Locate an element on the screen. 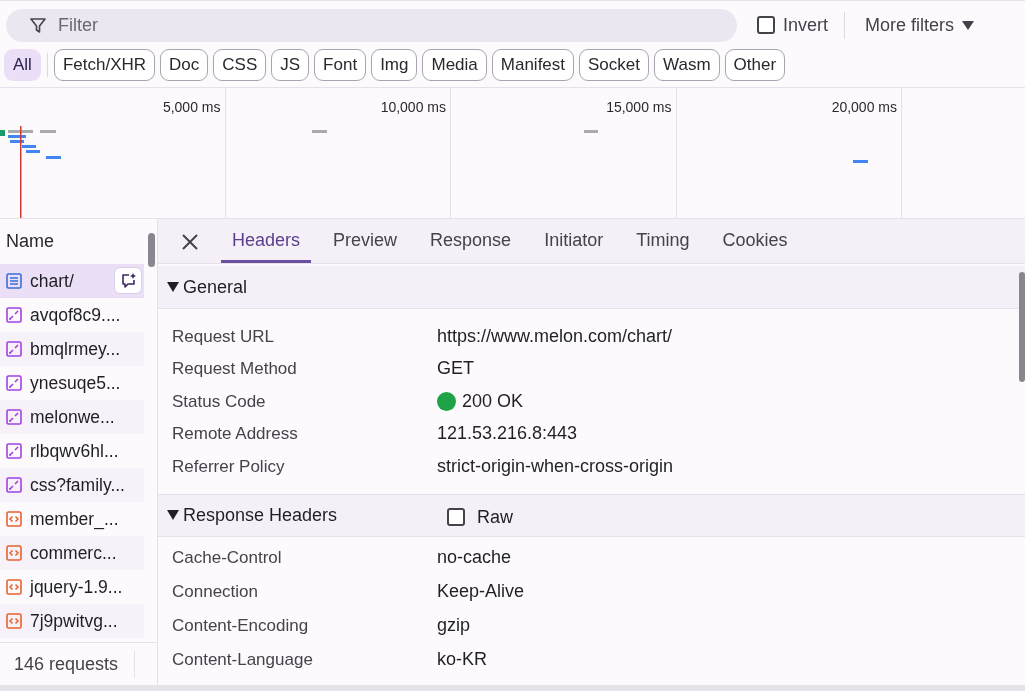 The height and width of the screenshot is (691, 1025). header-value: GET is located at coordinates (455, 369).